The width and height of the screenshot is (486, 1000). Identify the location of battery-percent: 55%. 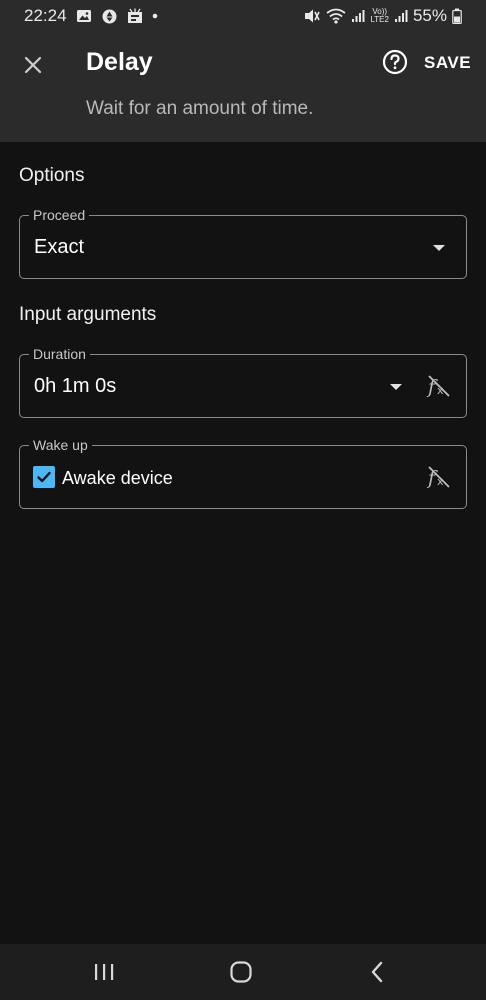
(429, 15).